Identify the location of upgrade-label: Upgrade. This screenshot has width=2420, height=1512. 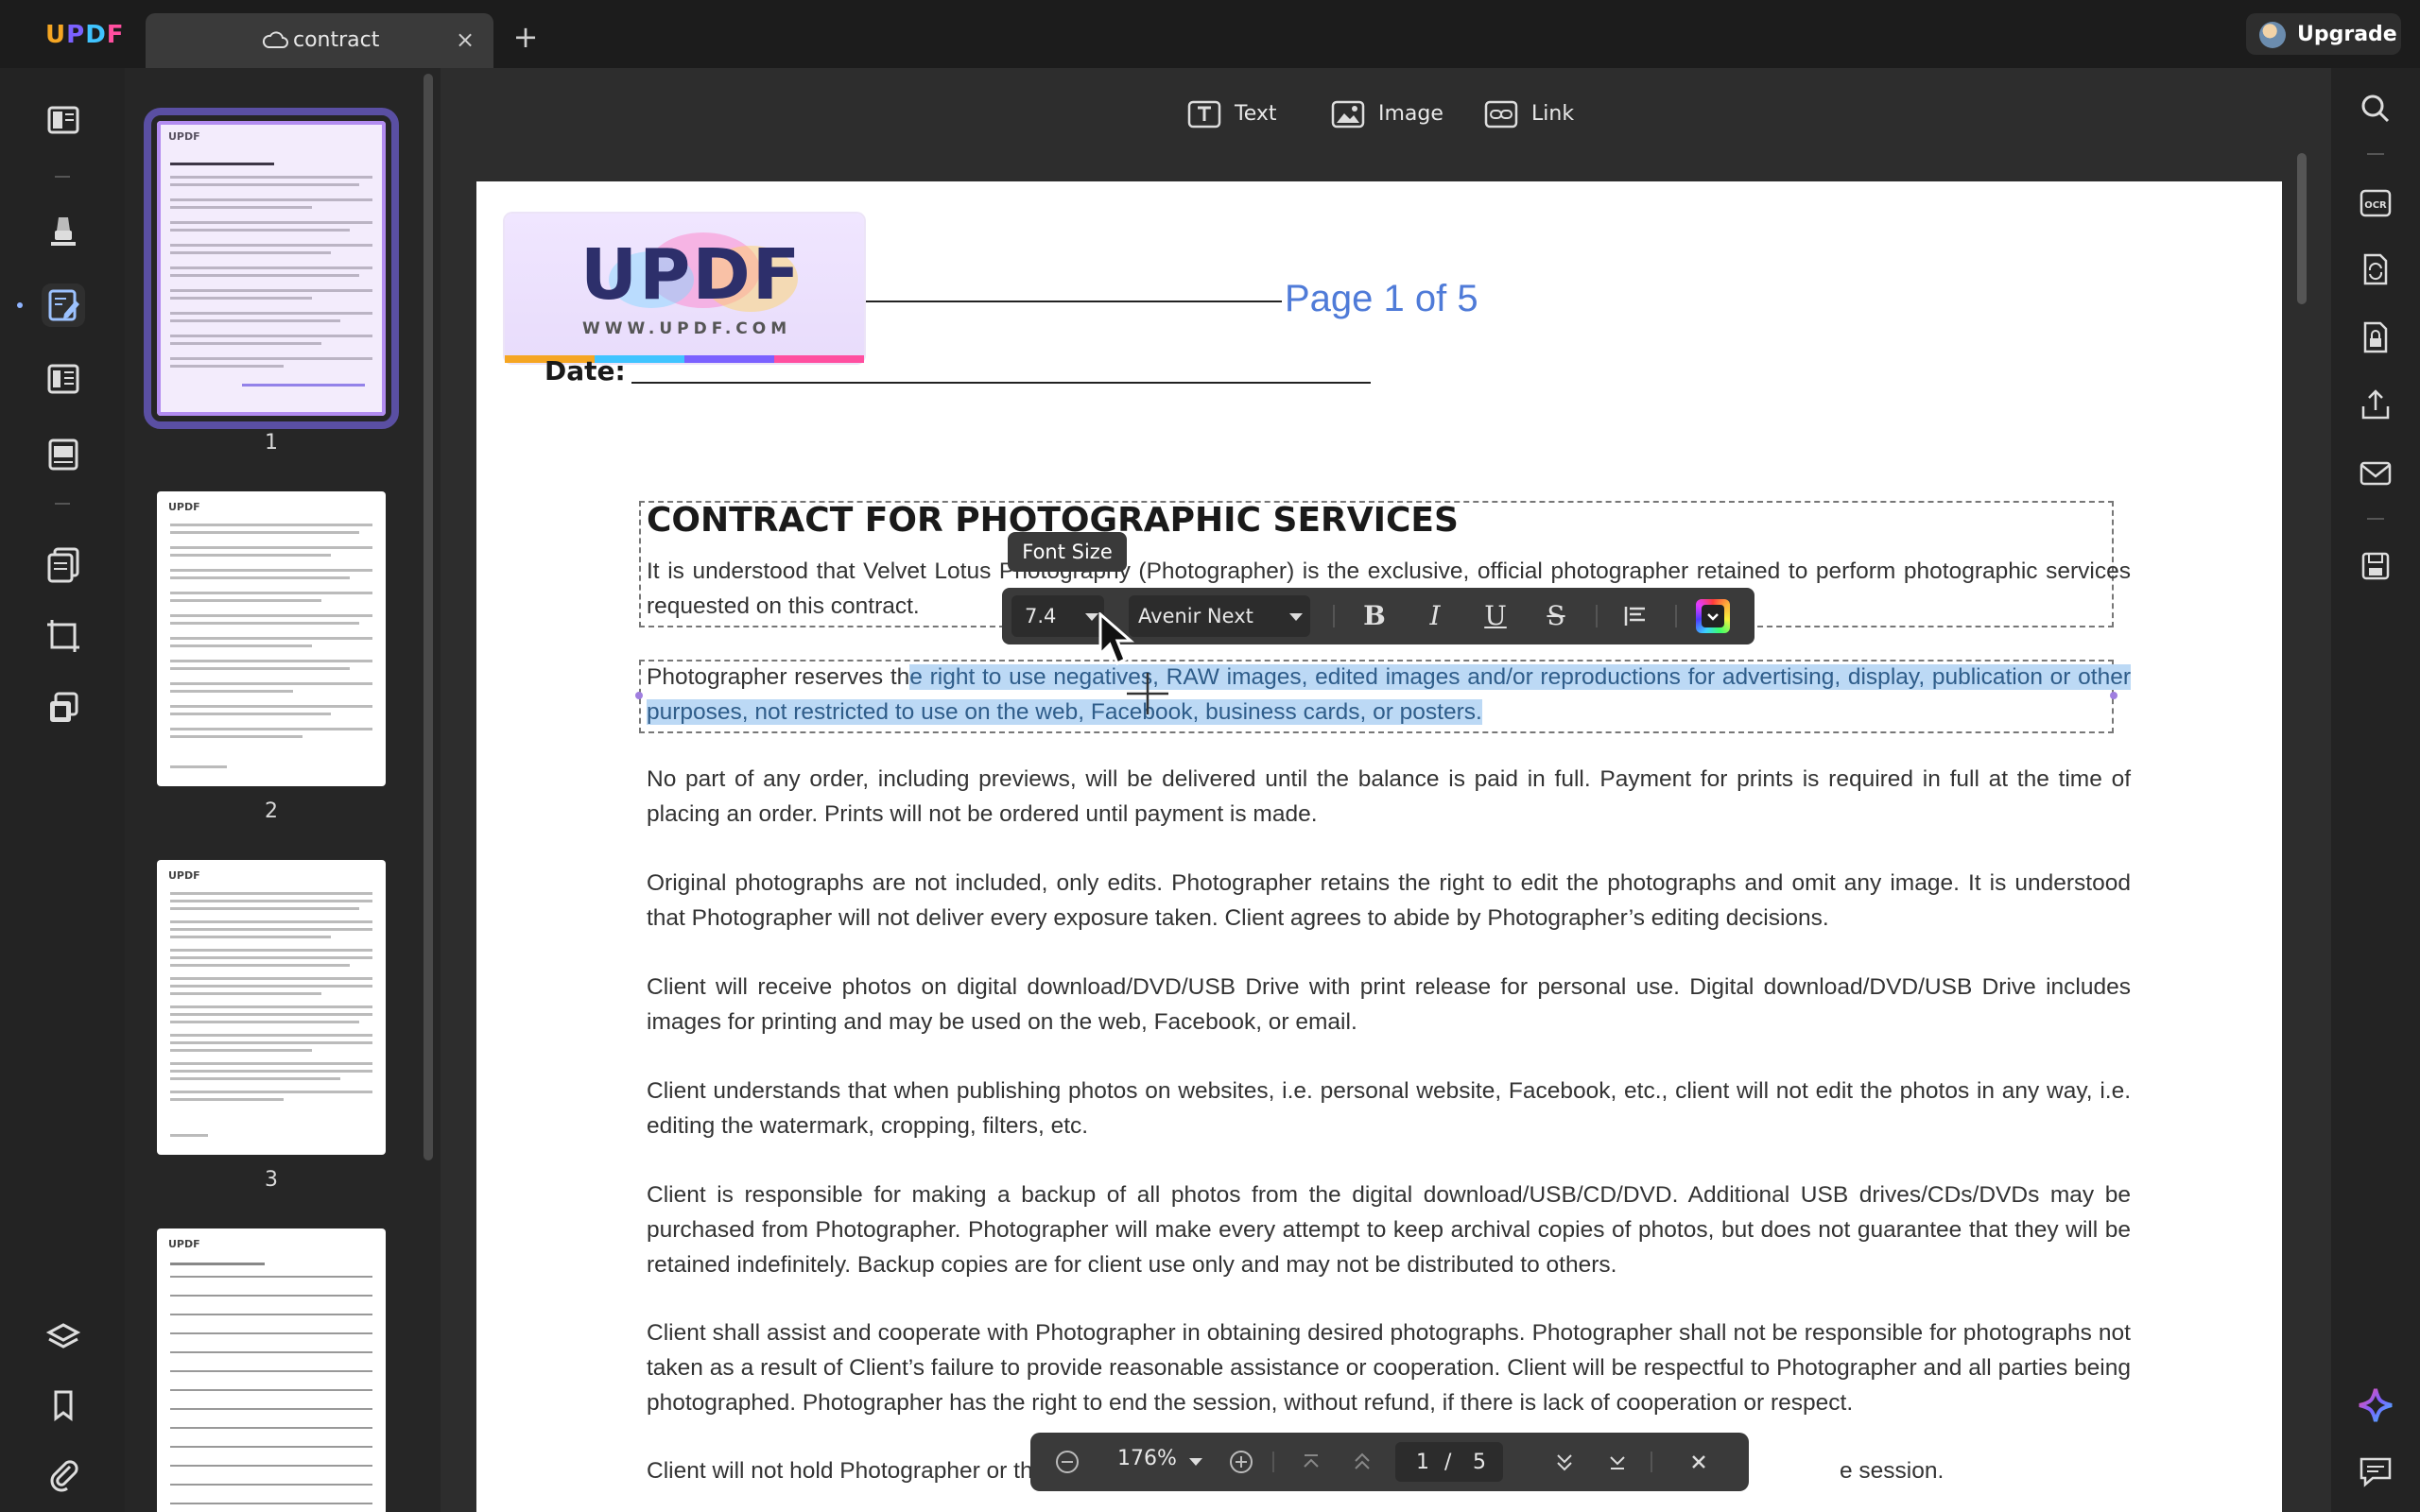
(2347, 34).